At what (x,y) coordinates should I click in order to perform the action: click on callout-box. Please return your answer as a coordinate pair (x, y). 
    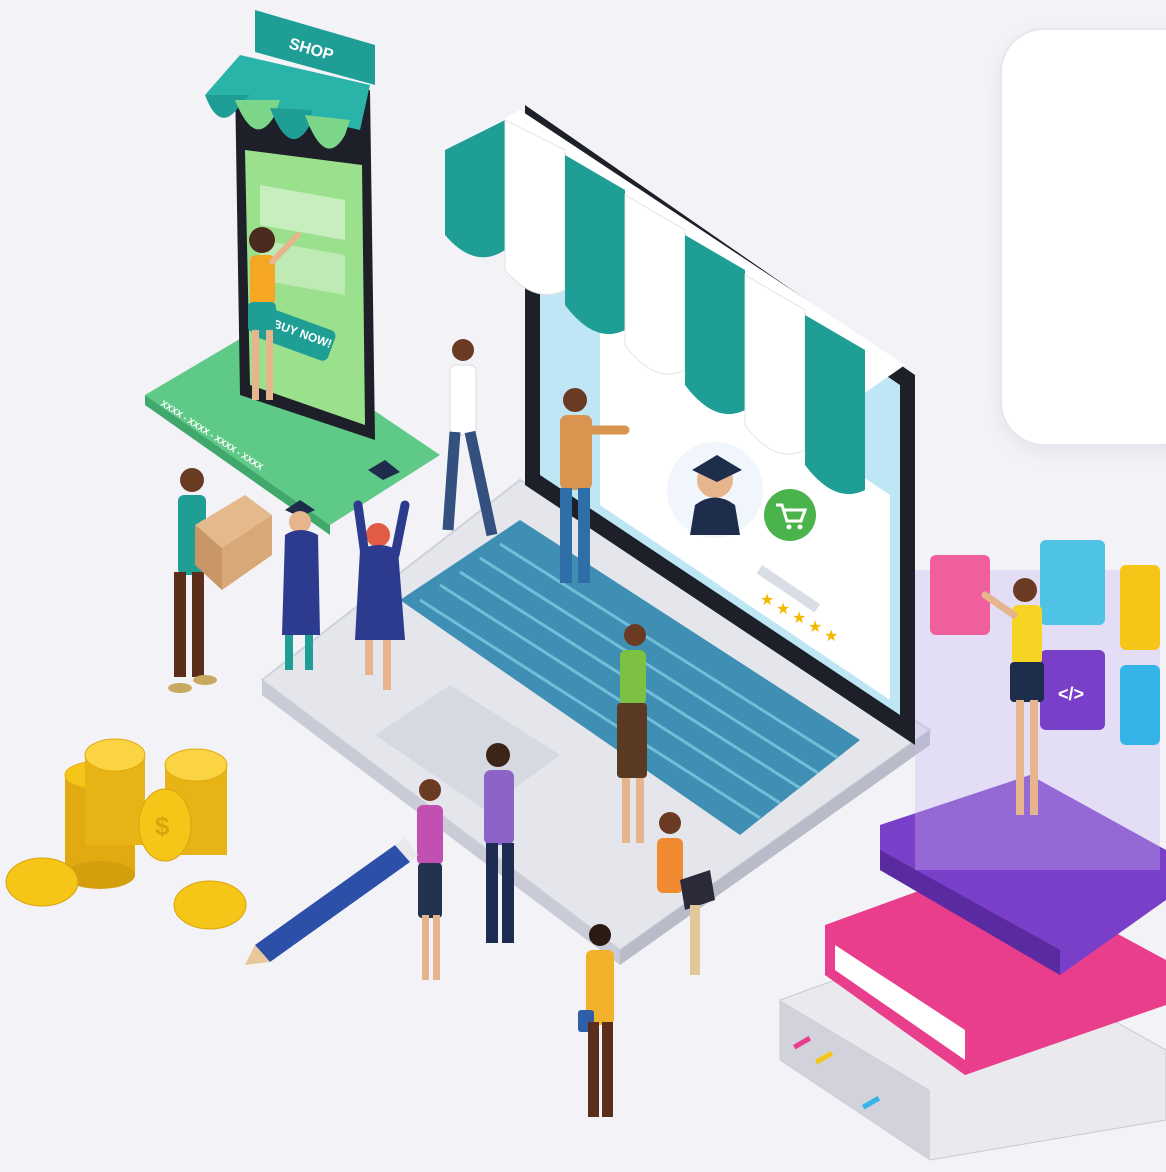
    Looking at the image, I should click on (1083, 237).